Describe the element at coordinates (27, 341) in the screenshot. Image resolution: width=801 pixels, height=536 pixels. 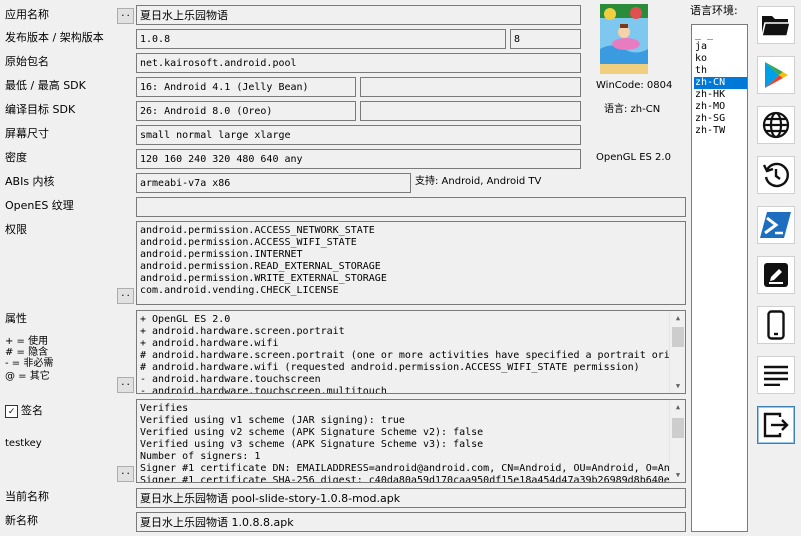
I see `legend-used: + = 使用` at that location.